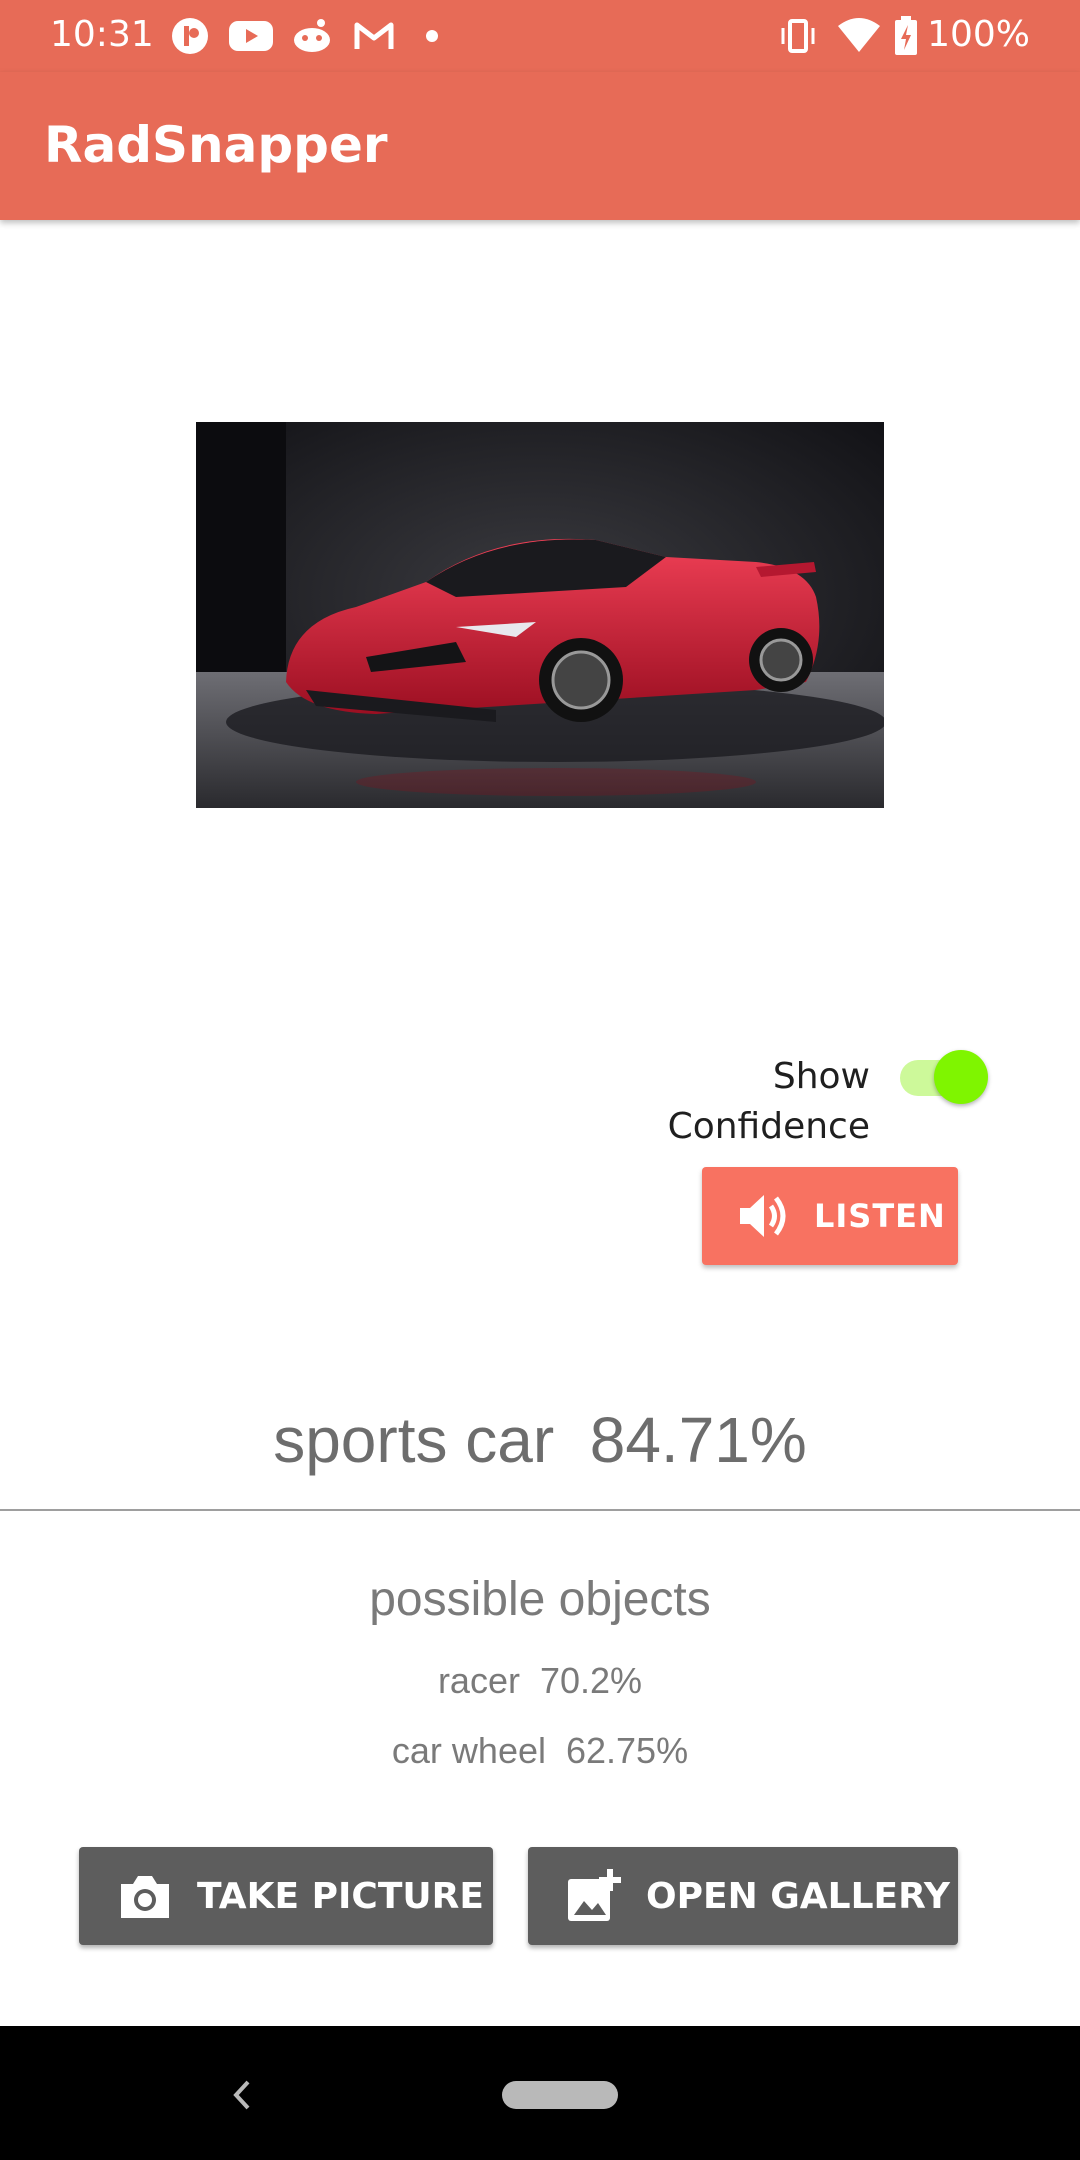 This screenshot has width=1080, height=2160. What do you see at coordinates (216, 145) in the screenshot?
I see `app-title: RadSnapper` at bounding box center [216, 145].